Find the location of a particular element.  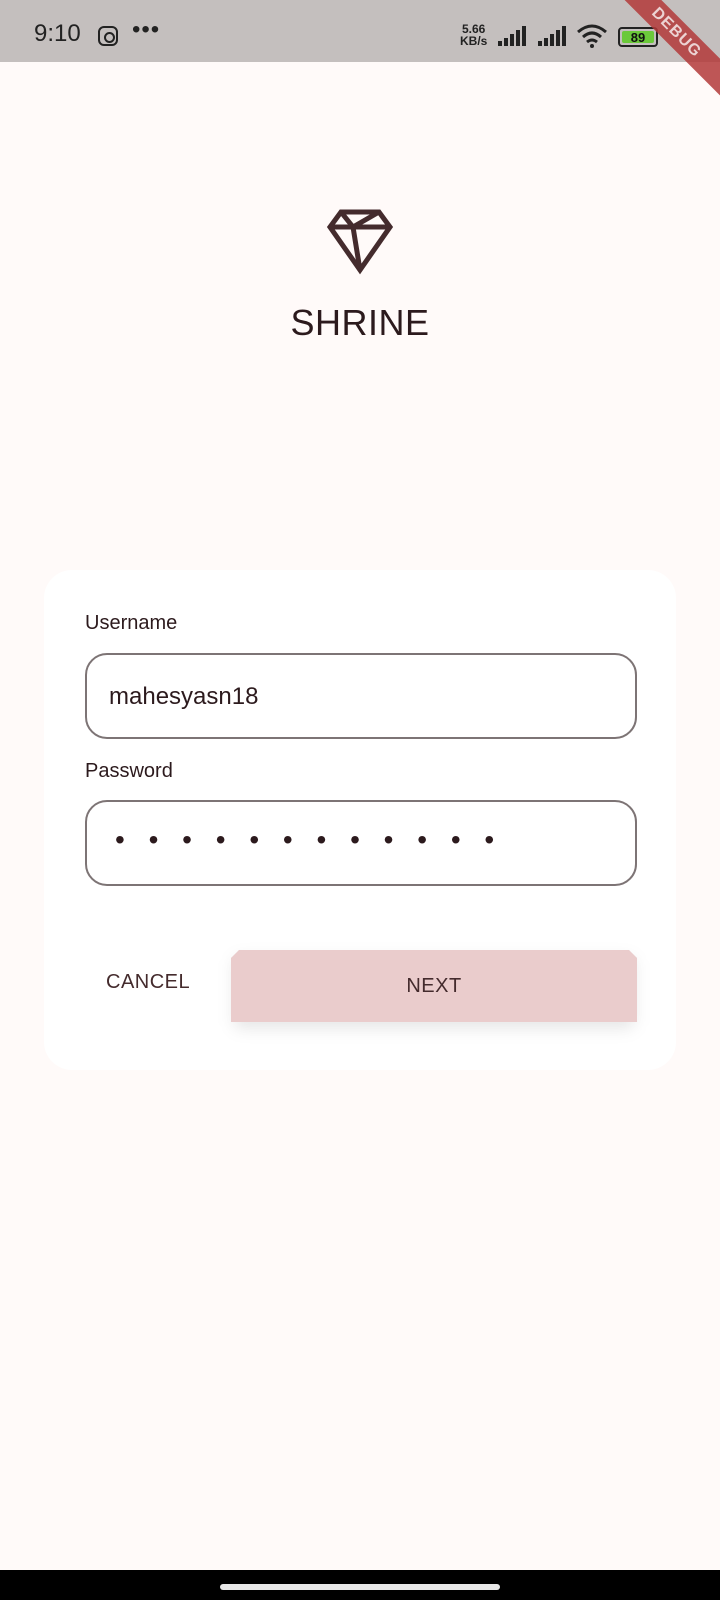

battery-level: 89 is located at coordinates (638, 37).